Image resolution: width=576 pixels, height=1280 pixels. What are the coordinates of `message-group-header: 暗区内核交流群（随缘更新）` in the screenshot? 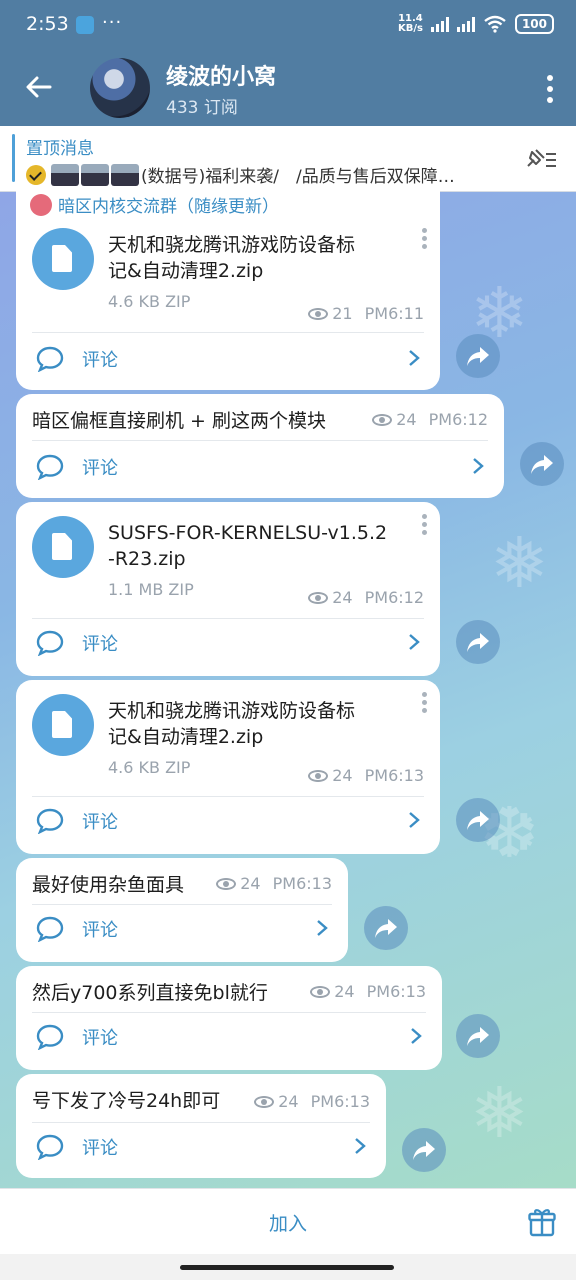 It's located at (220, 204).